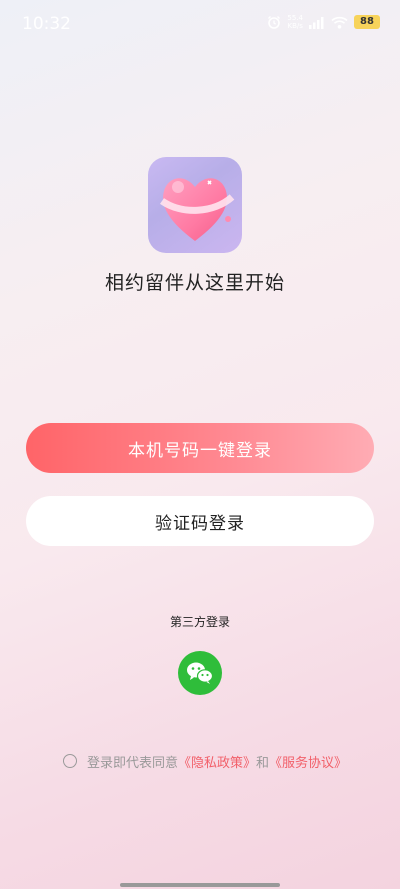  I want to click on wifi-icon, so click(339, 22).